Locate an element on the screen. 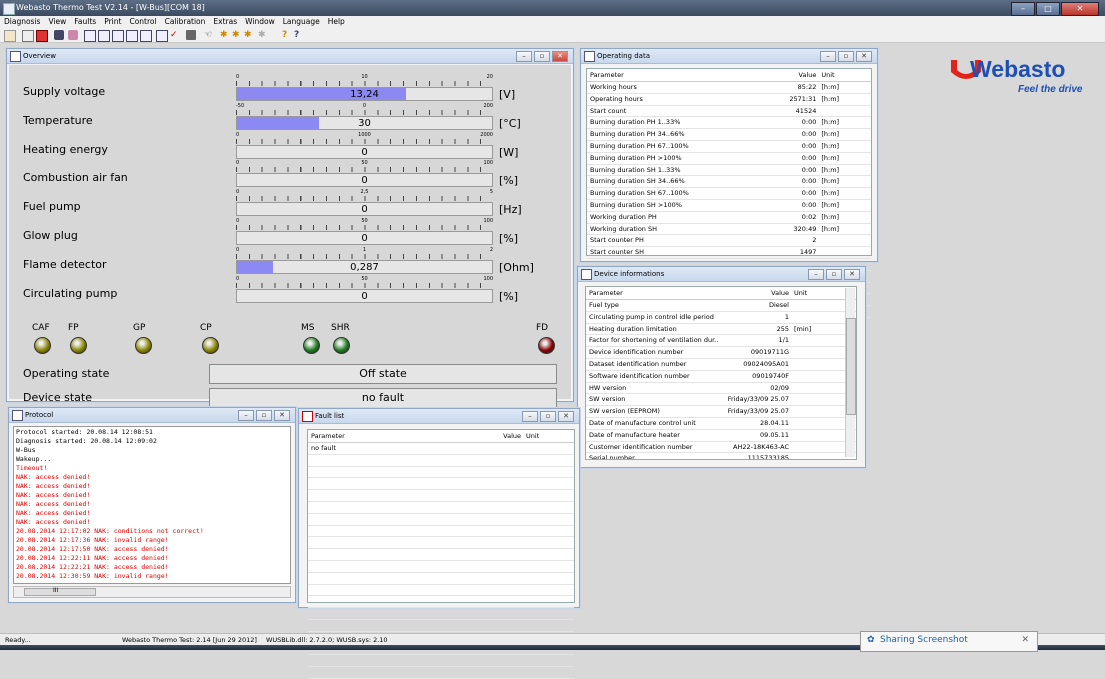 This screenshot has width=1105, height=679. operating-data-row: Burning duration SH 34..66% 0:00 [h:m] is located at coordinates (729, 182).